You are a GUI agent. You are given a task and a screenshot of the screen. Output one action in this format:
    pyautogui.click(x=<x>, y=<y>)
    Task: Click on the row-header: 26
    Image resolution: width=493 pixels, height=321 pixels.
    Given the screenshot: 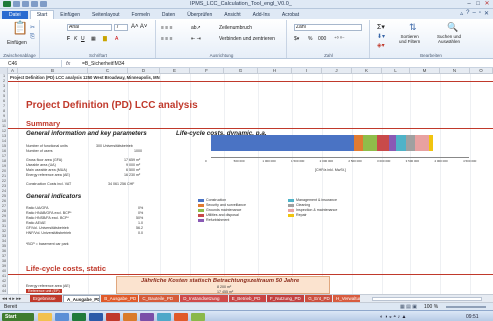 What is the action you would take?
    pyautogui.click(x=3, y=201)
    